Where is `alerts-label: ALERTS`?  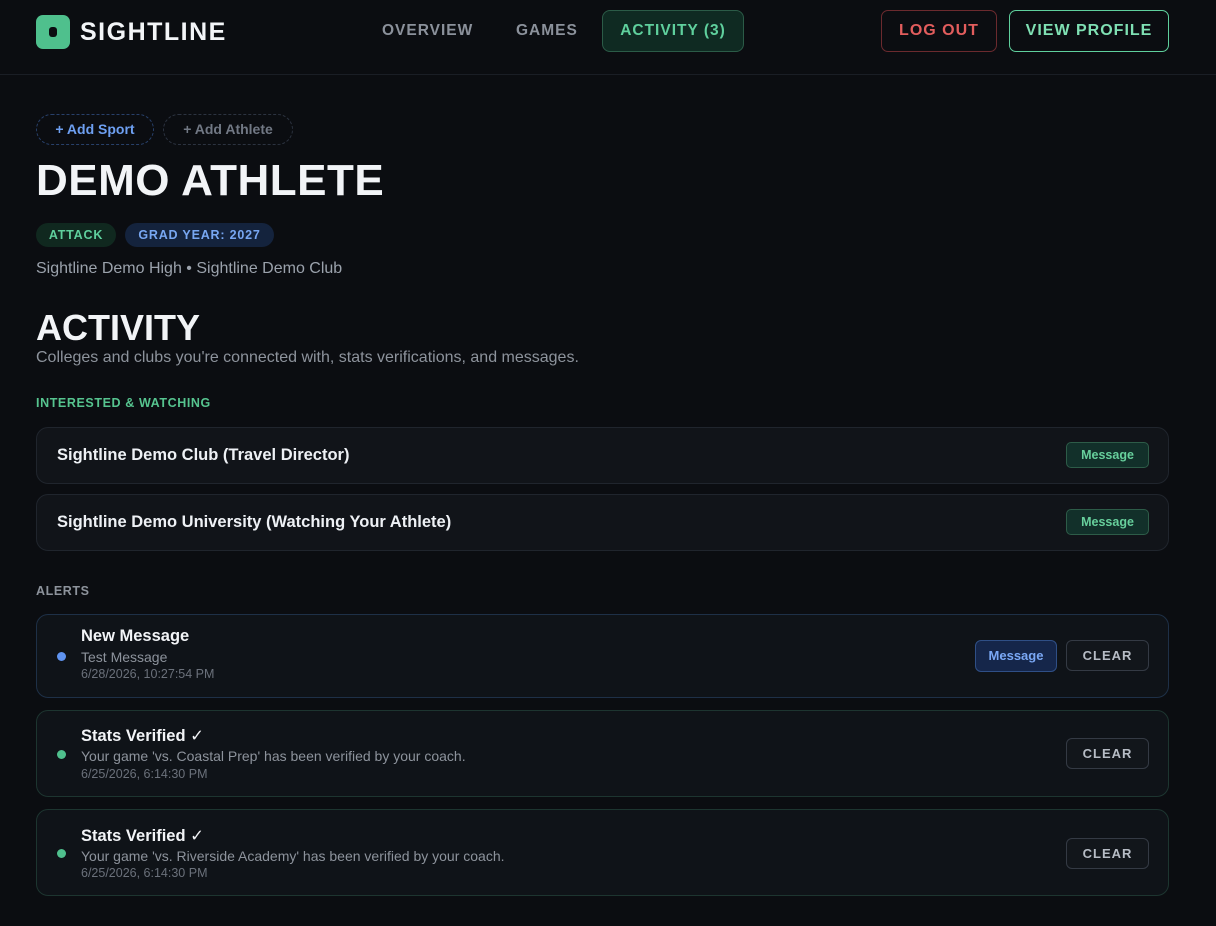
alerts-label: ALERTS is located at coordinates (63, 591).